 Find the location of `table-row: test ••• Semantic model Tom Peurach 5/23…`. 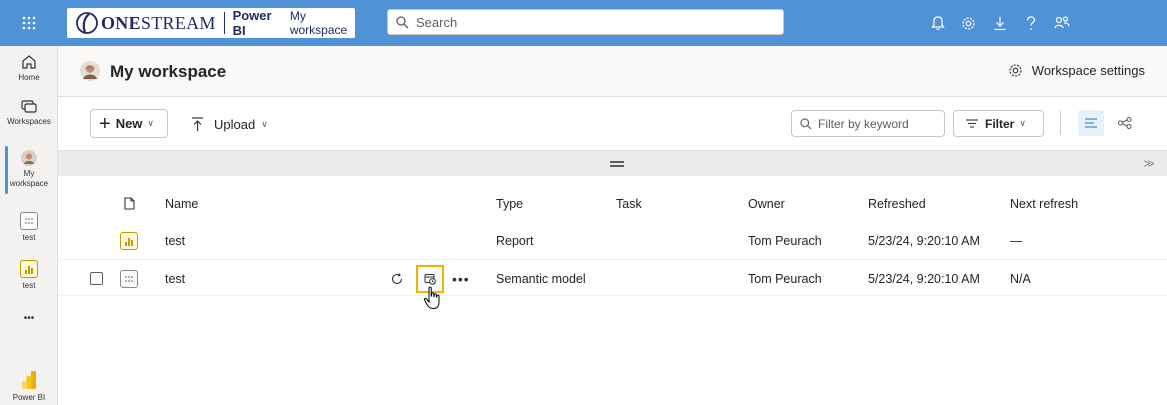

table-row: test ••• Semantic model Tom Peurach 5/23… is located at coordinates (612, 277).